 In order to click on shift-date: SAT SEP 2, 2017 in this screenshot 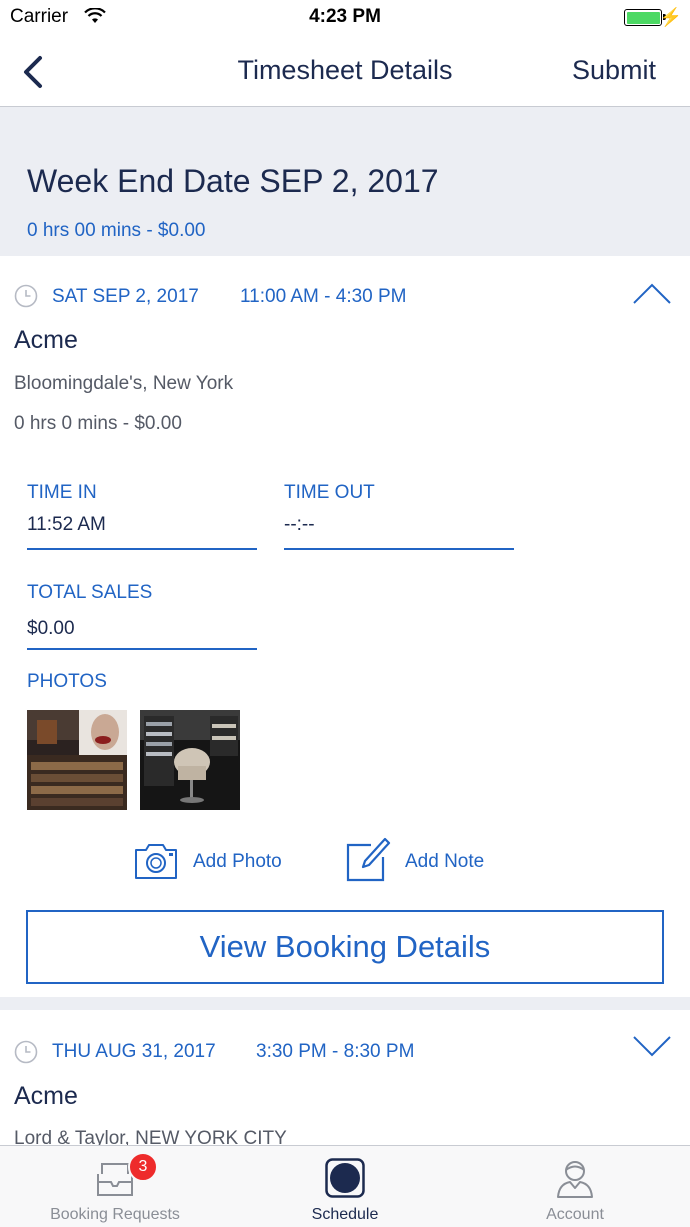, I will do `click(125, 296)`.